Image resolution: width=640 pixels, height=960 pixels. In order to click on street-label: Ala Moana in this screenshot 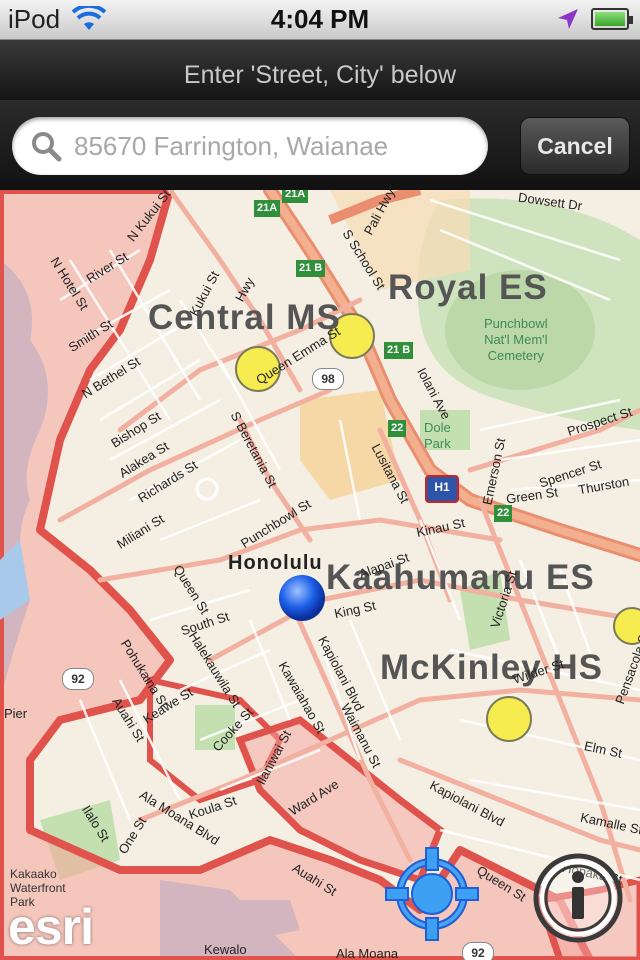, I will do `click(367, 953)`.